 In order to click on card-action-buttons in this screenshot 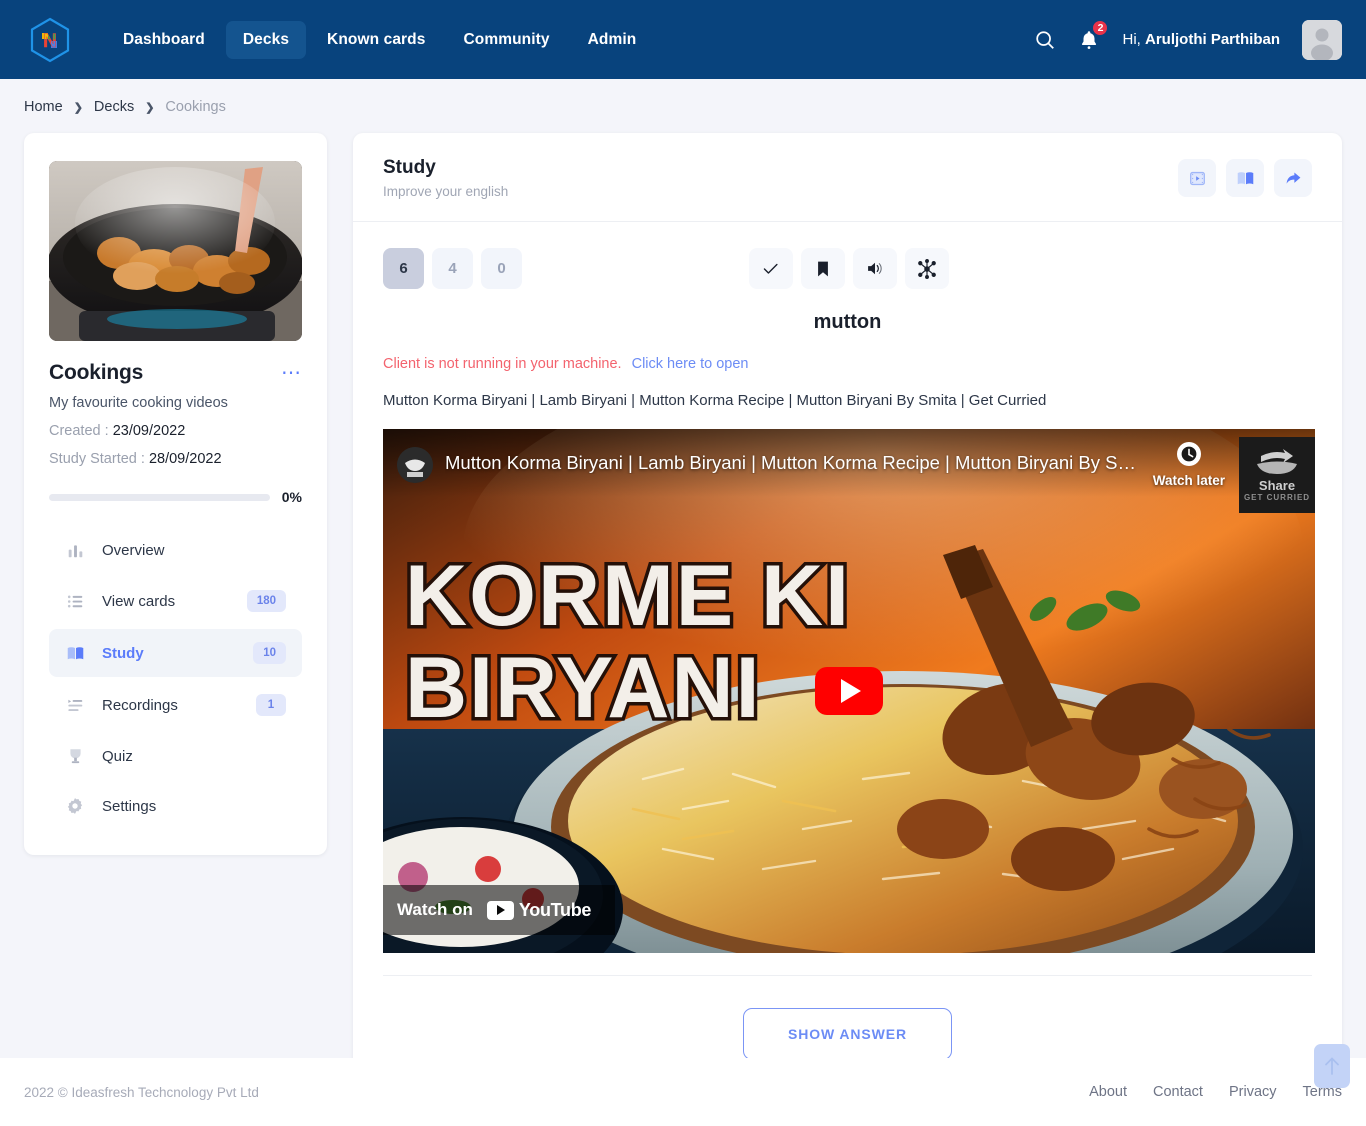, I will do `click(848, 268)`.